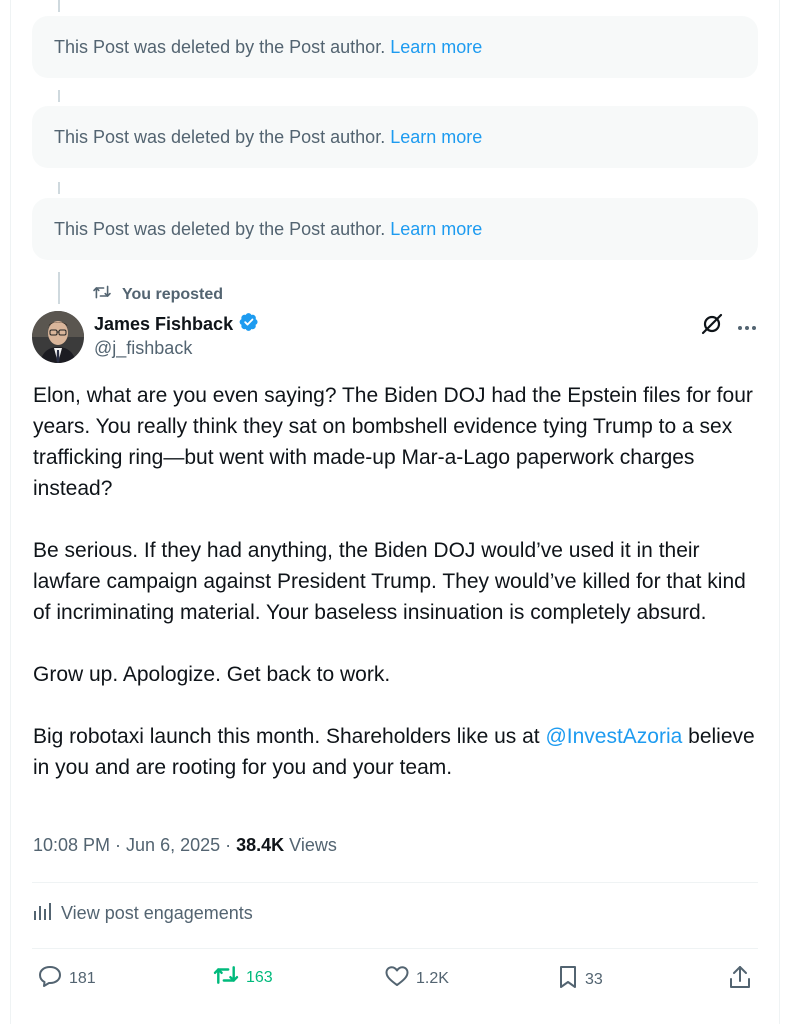 The width and height of the screenshot is (791, 1024). Describe the element at coordinates (173, 294) in the screenshot. I see `repost-label: You reposted` at that location.